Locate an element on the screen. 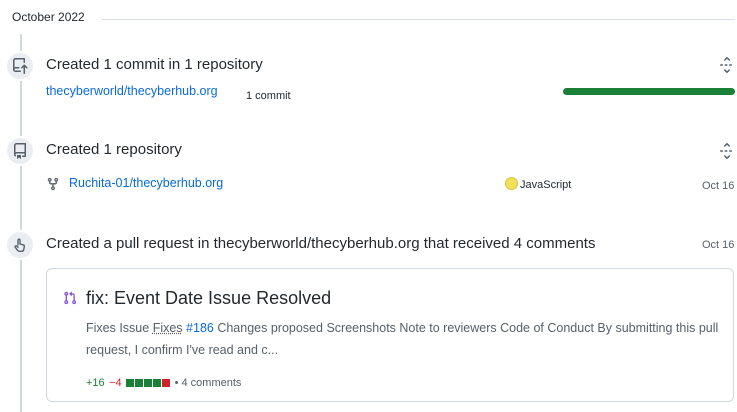 This screenshot has width=737, height=412. pr-date: Oct 16 is located at coordinates (718, 245).